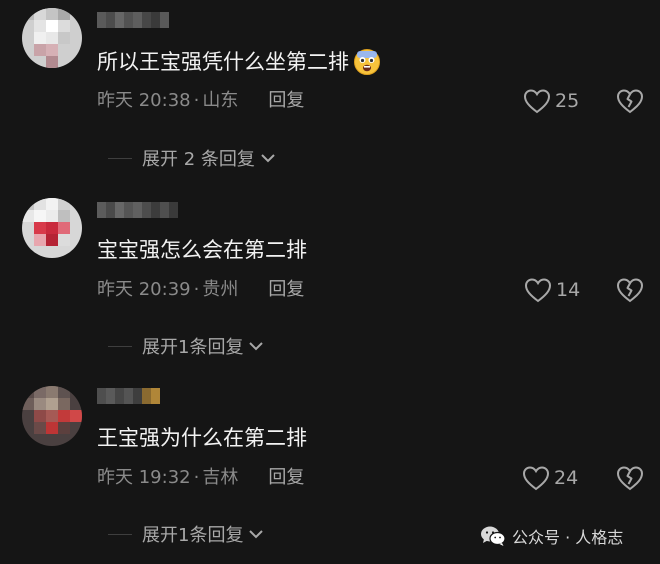  I want to click on timestamp: 昨天 20:39, so click(144, 289).